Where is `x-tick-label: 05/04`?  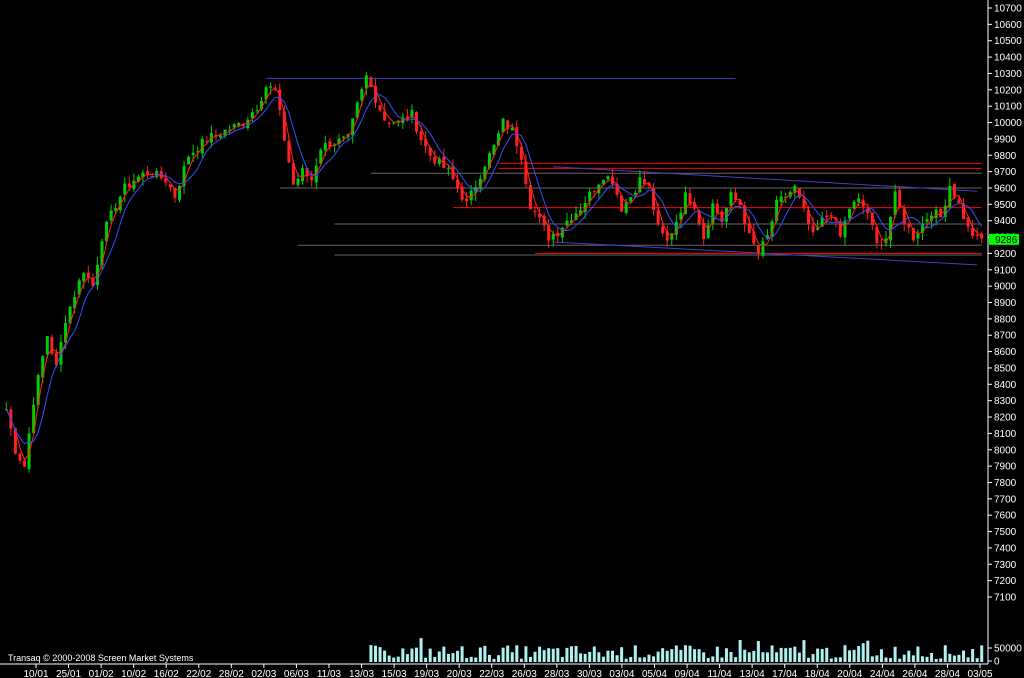
x-tick-label: 05/04 is located at coordinates (654, 673).